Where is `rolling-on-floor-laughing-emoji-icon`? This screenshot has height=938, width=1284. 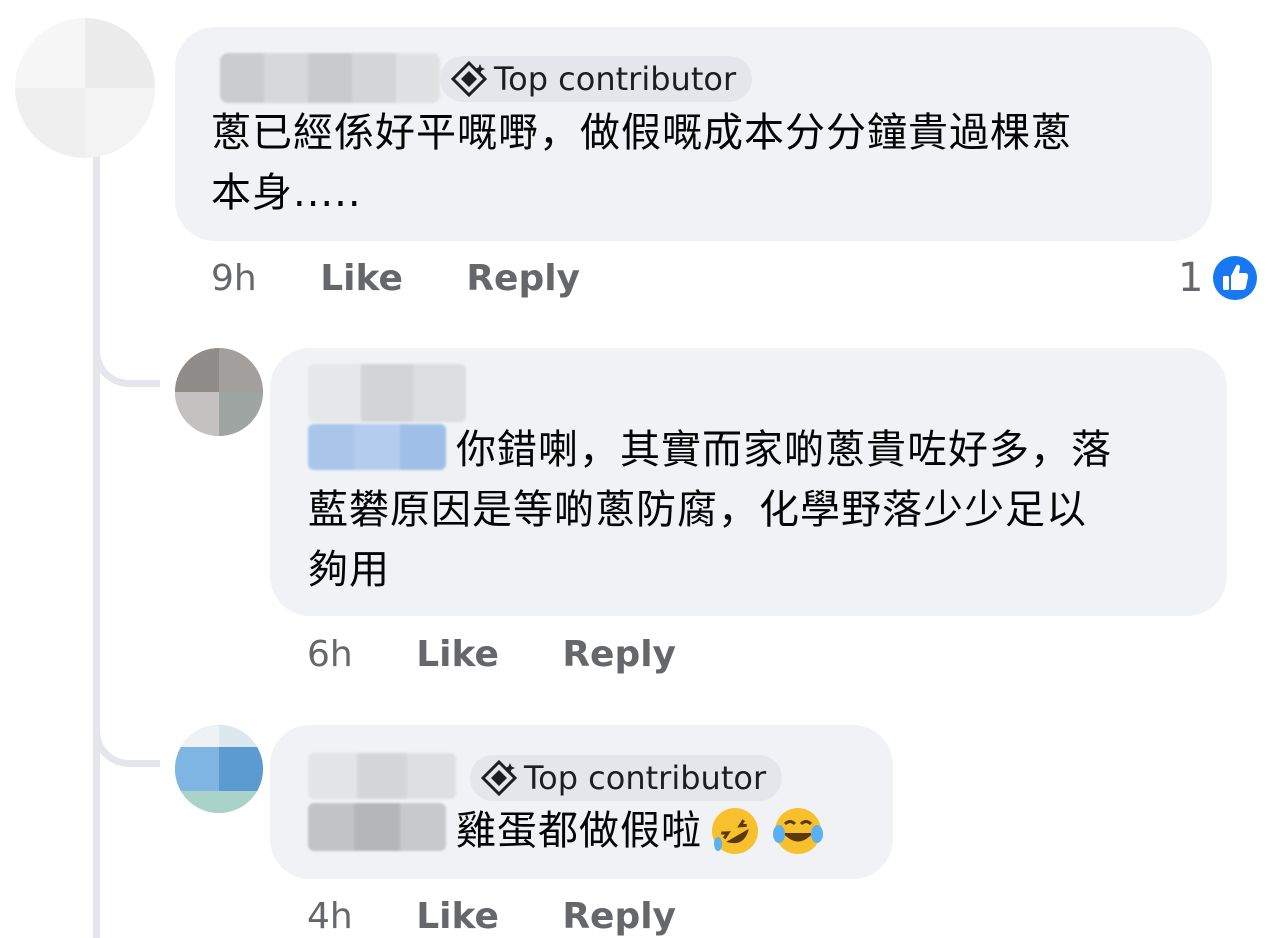
rolling-on-floor-laughing-emoji-icon is located at coordinates (735, 831).